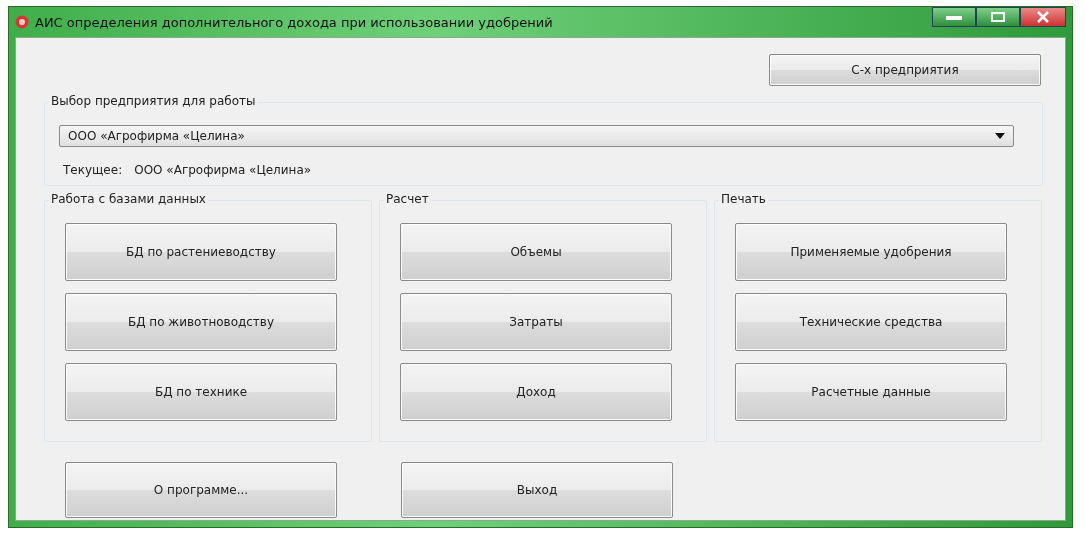  I want to click on action-button: БД по технике, so click(201, 392).